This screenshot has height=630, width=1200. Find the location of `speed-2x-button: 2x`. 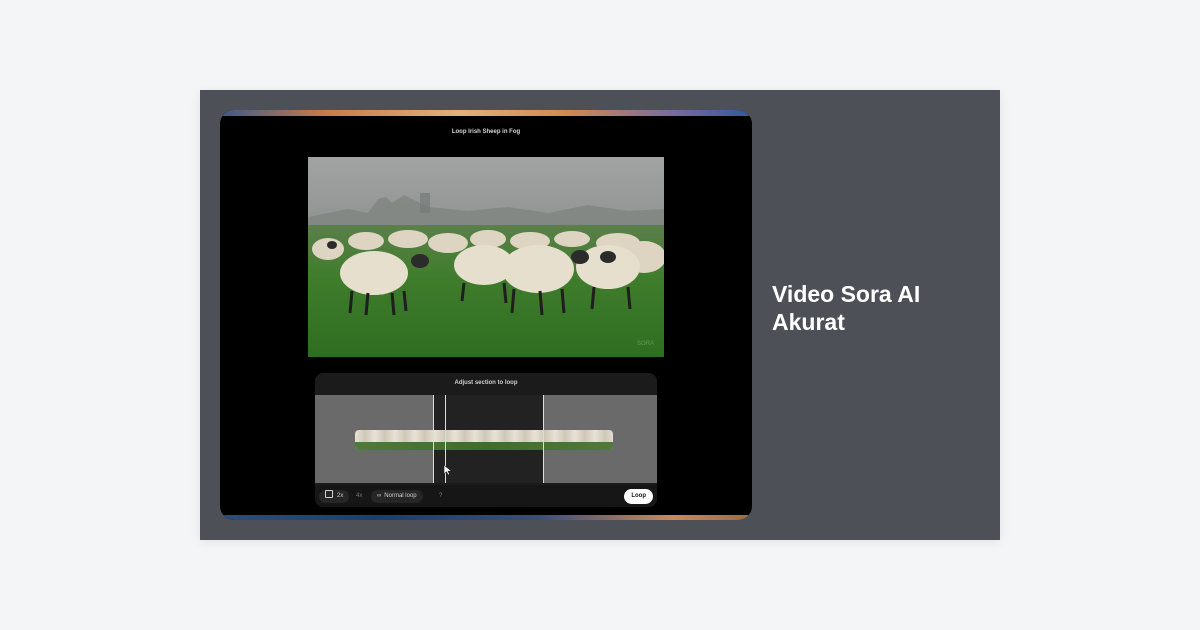

speed-2x-button: 2x is located at coordinates (334, 496).